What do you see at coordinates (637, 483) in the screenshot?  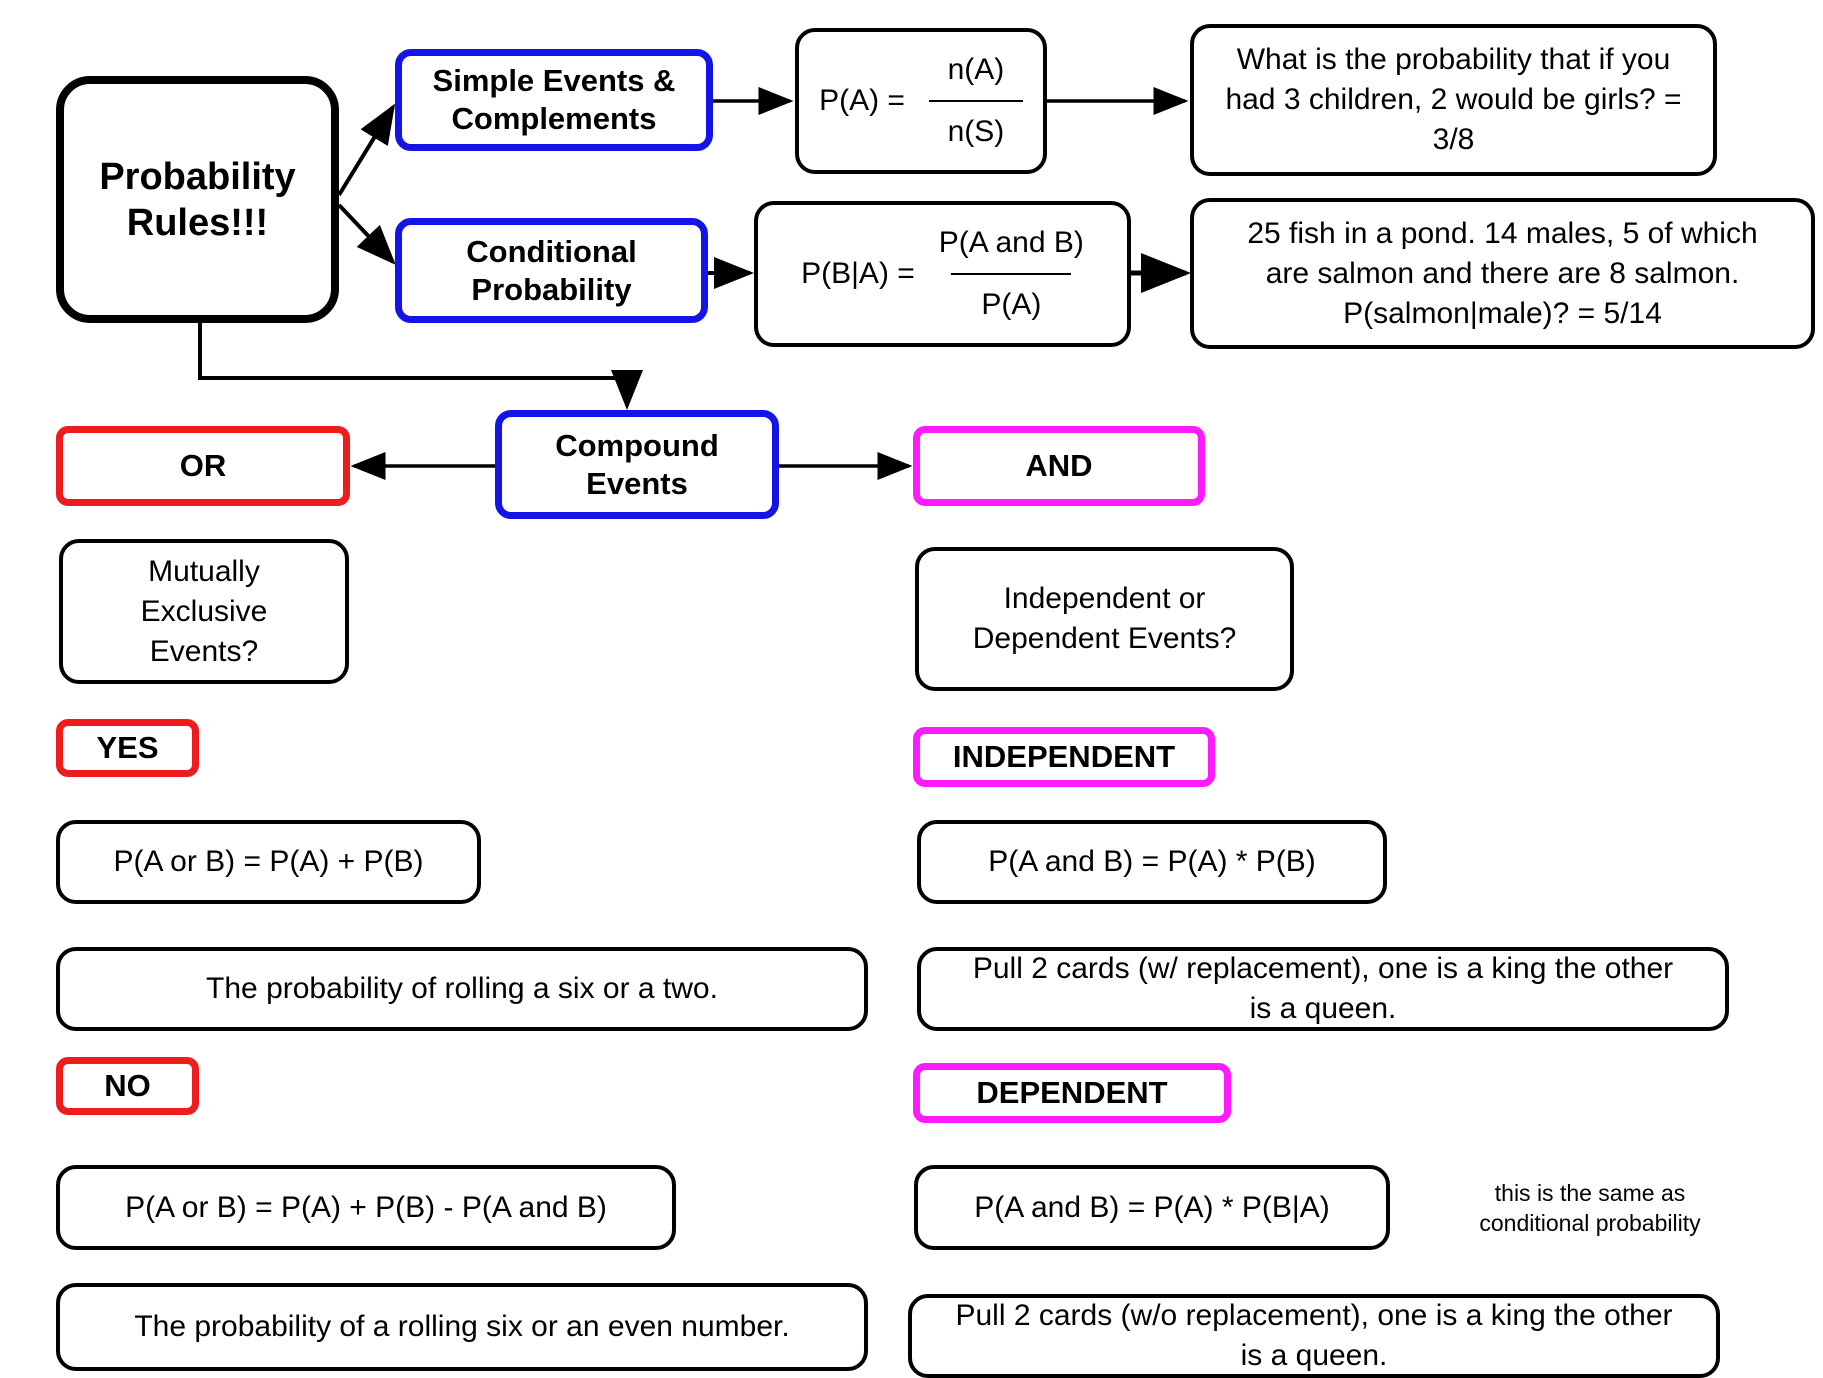 I see `compound-line2: Events` at bounding box center [637, 483].